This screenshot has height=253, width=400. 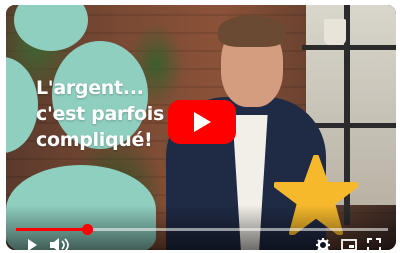 What do you see at coordinates (100, 114) in the screenshot?
I see `video-title-overlay: L'argent... c'est parfois compliqué!` at bounding box center [100, 114].